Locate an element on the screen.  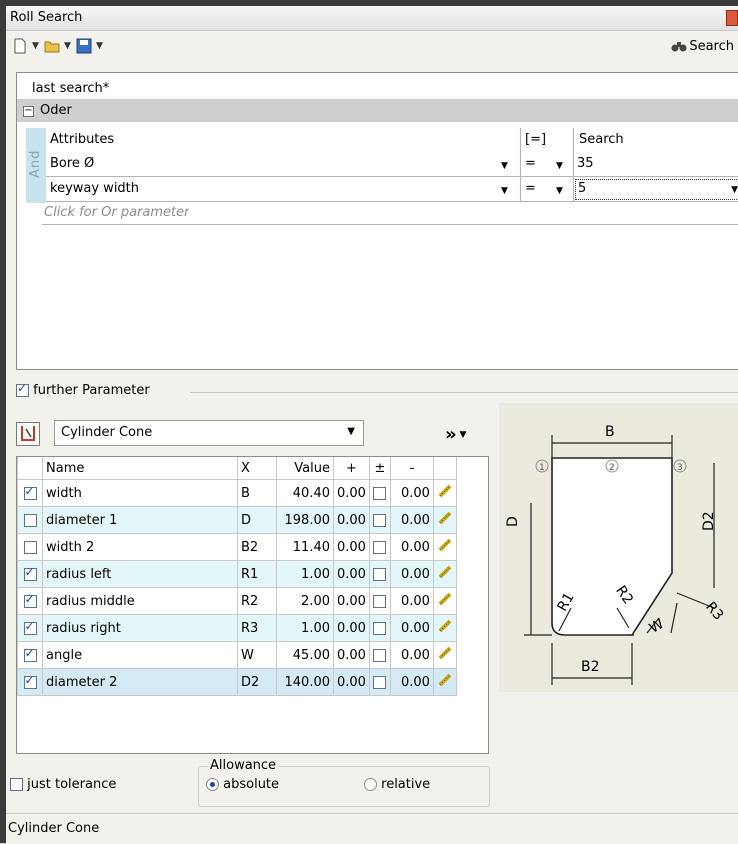
param-value: 40.40 is located at coordinates (305, 493).